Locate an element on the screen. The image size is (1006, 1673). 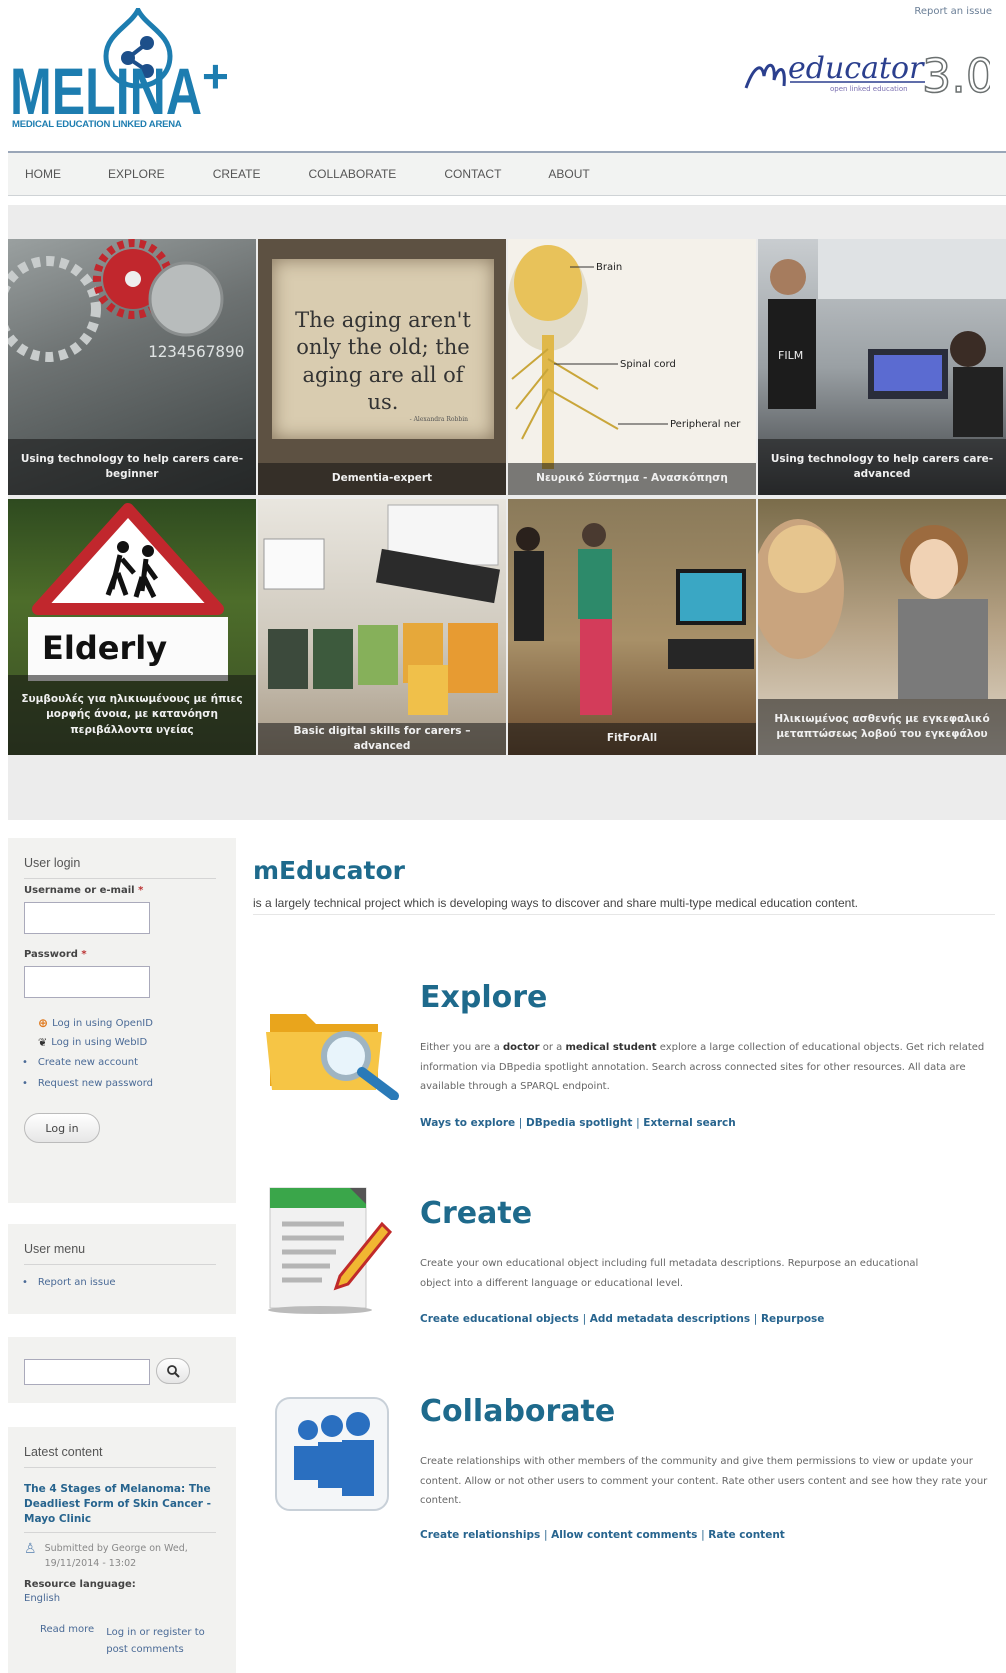
search-input is located at coordinates (87, 1372).